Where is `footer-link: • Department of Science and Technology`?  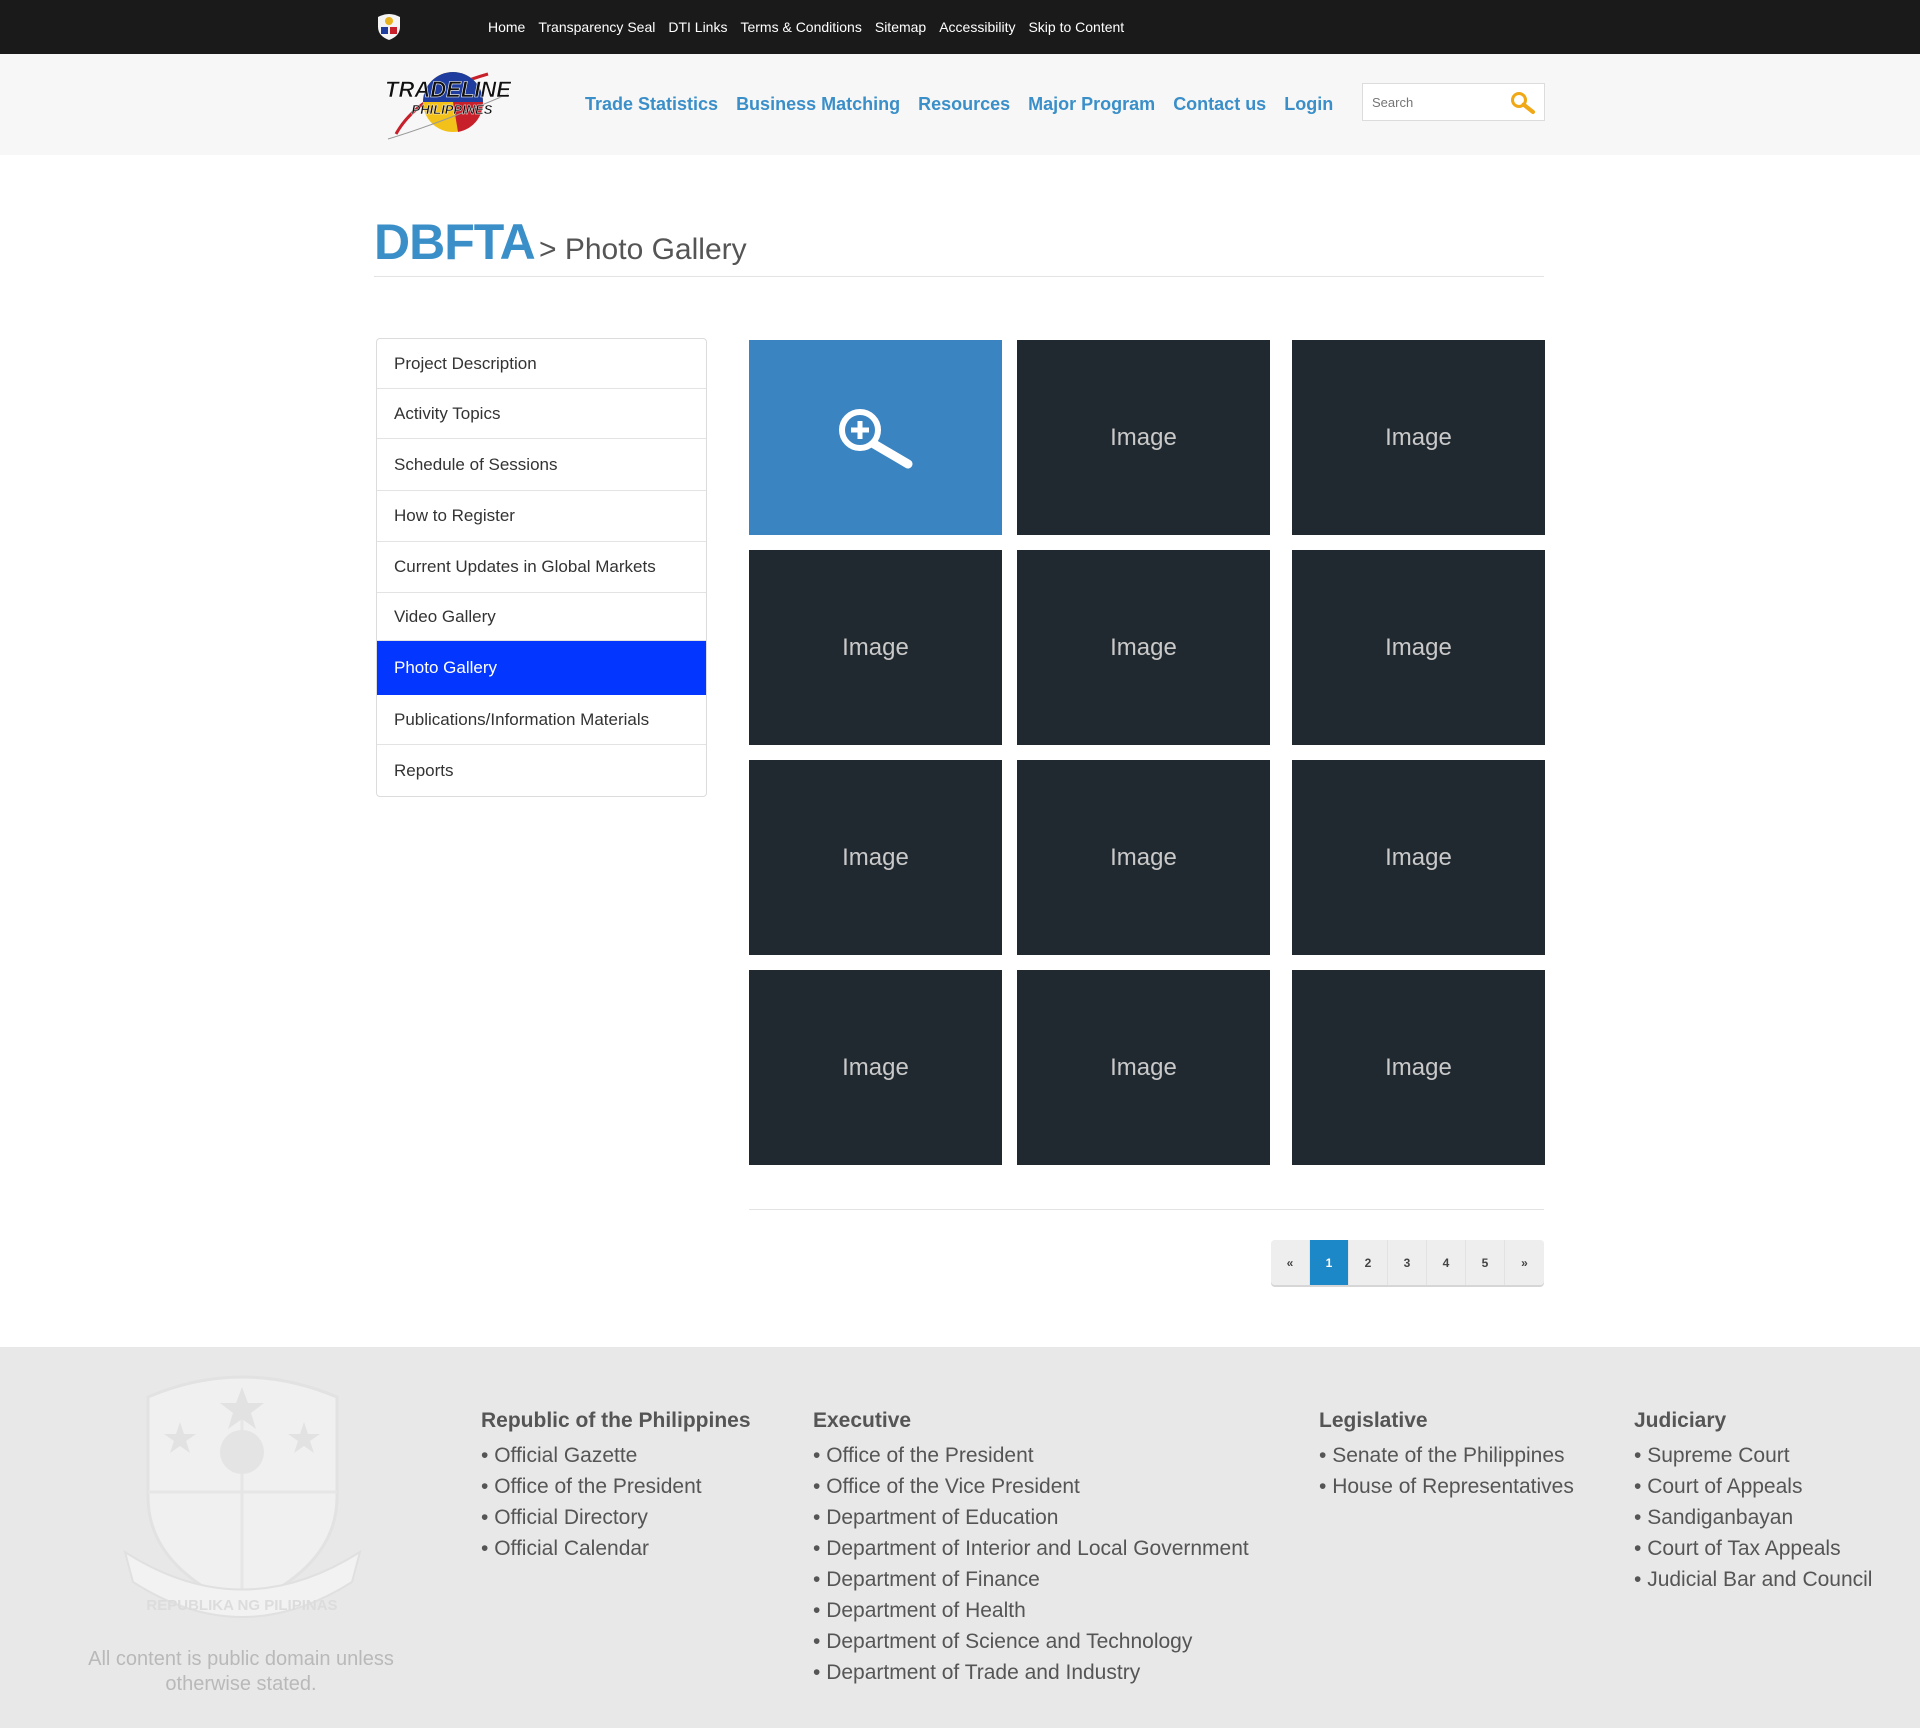 footer-link: • Department of Science and Technology is located at coordinates (1031, 1641).